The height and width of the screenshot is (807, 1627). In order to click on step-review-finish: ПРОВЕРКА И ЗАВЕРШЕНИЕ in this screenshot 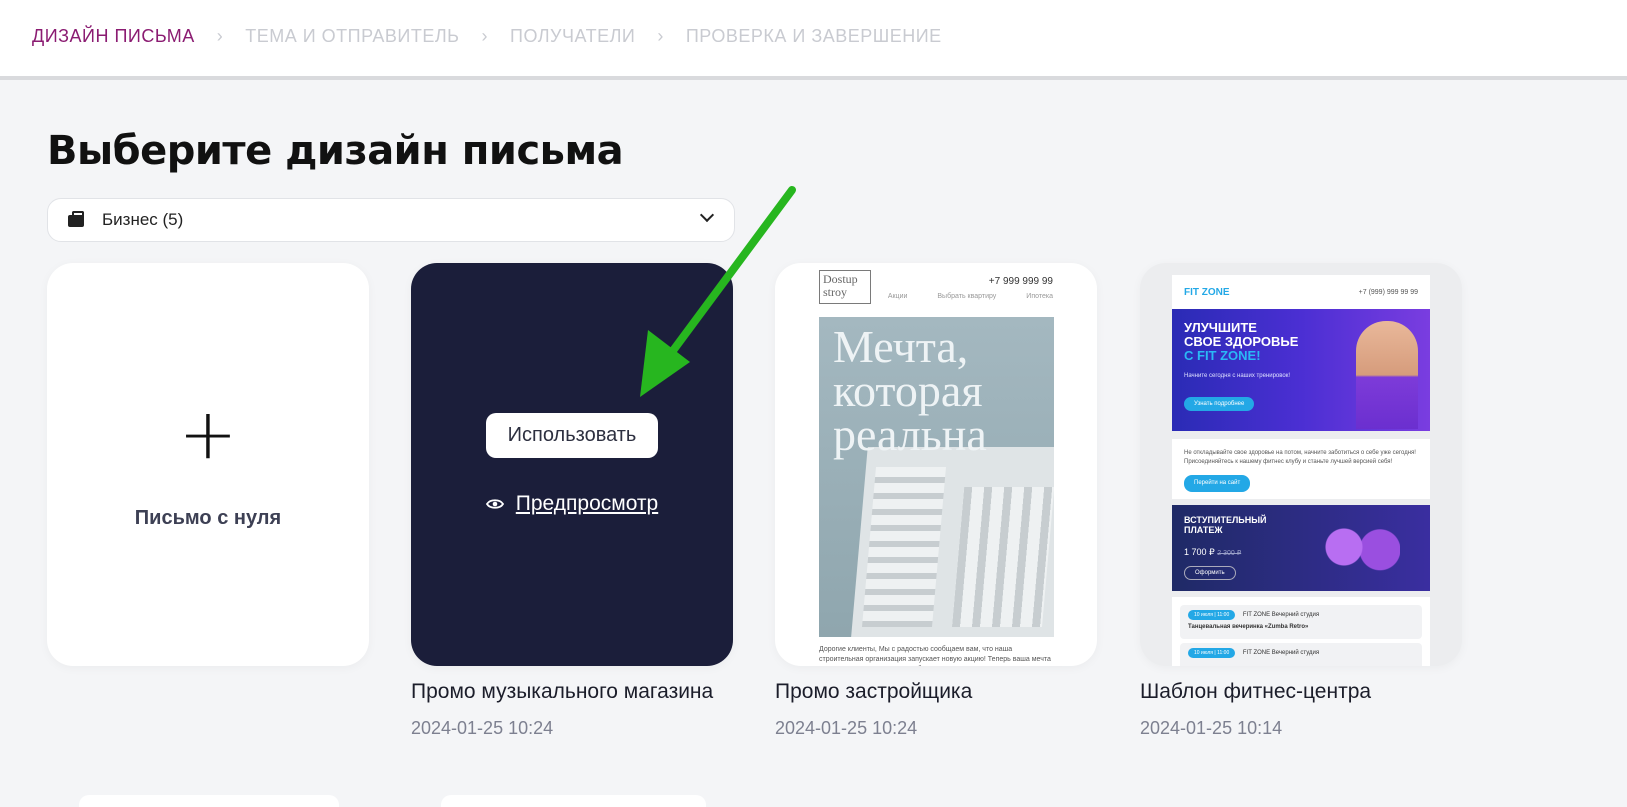, I will do `click(814, 36)`.